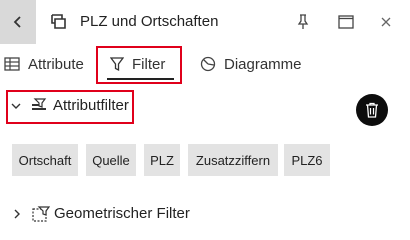 The width and height of the screenshot is (410, 240). I want to click on attribute-chip-plz: PLZ, so click(162, 160).